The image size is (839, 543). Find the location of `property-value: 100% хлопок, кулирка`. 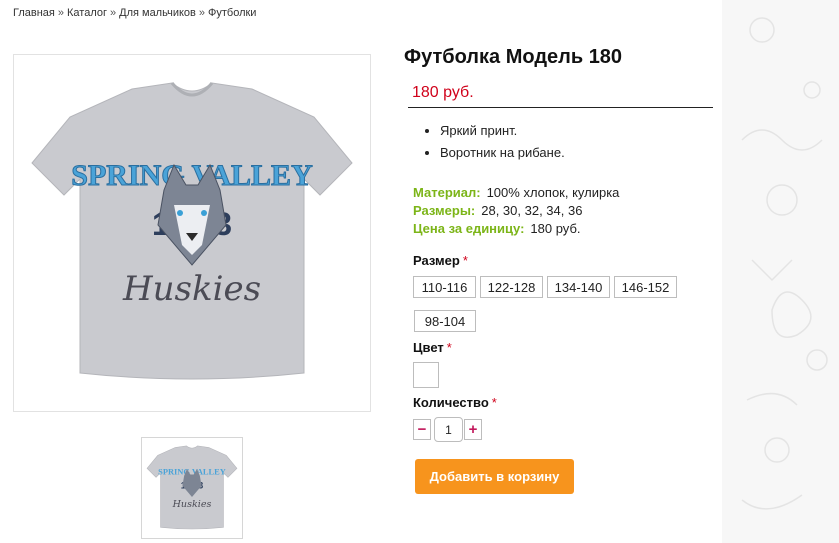

property-value: 100% хлопок, кулирка is located at coordinates (553, 192).